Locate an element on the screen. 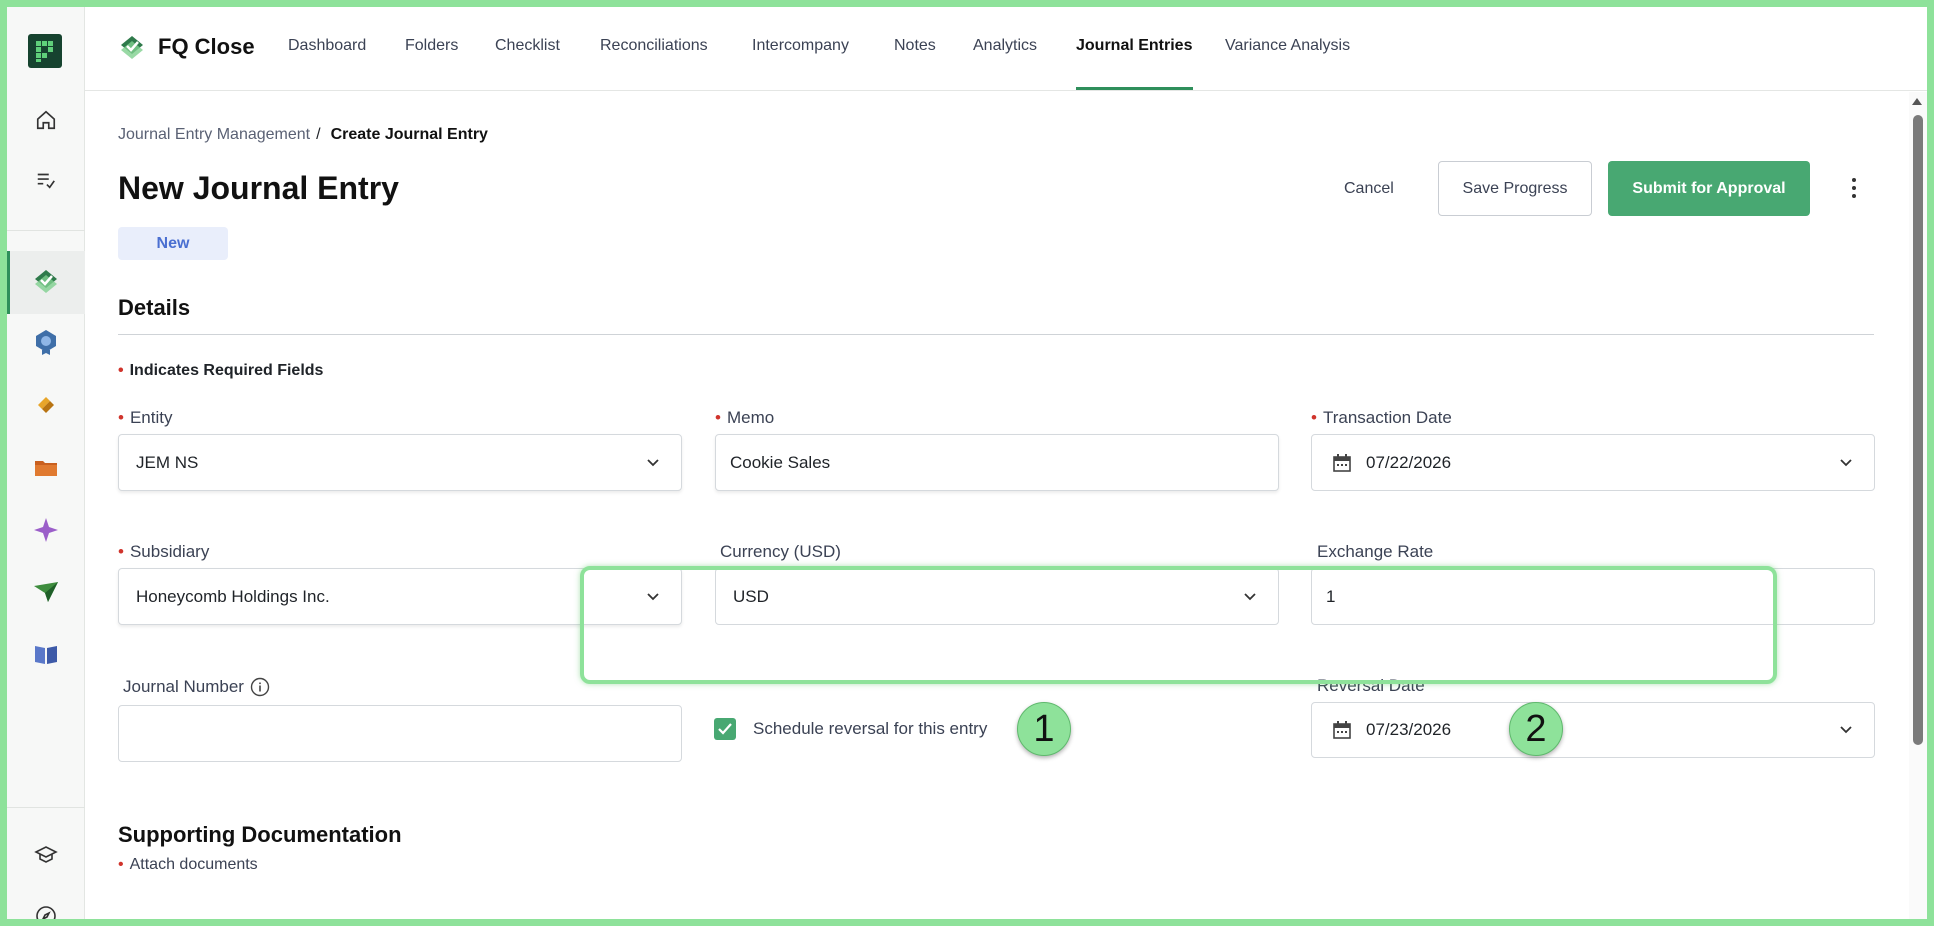 Image resolution: width=1934 pixels, height=926 pixels. schedule-reversal-label: Schedule reversal for this entry is located at coordinates (870, 729).